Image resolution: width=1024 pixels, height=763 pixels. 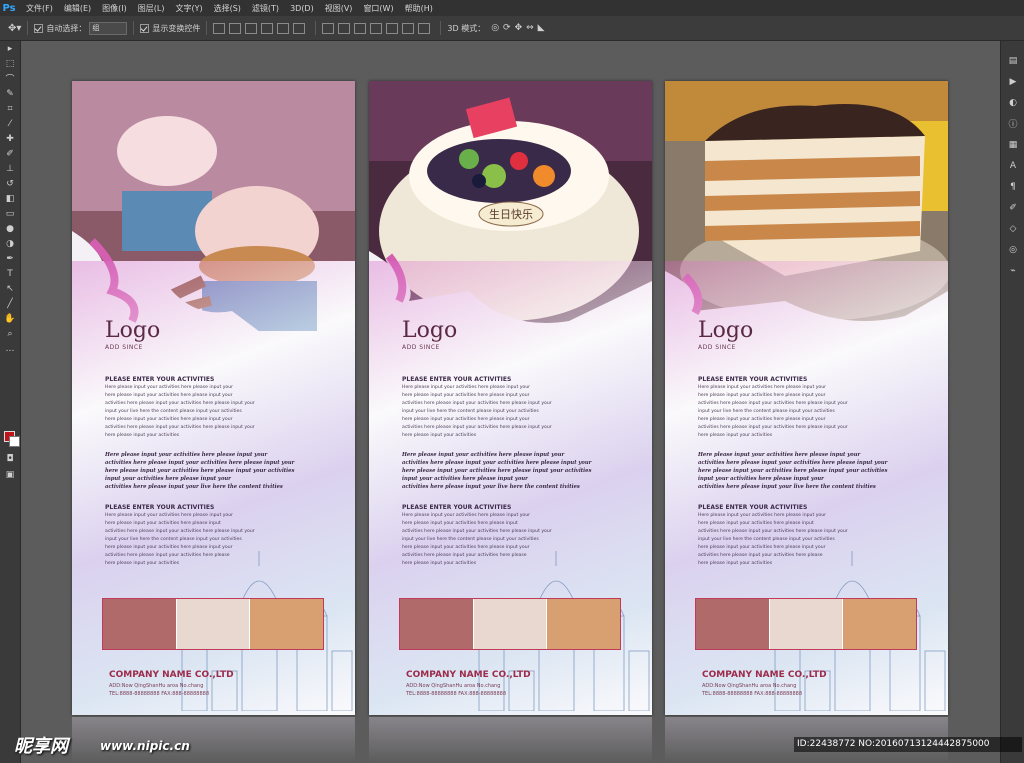 What do you see at coordinates (376, 28) in the screenshot?
I see `distribute-left-icon` at bounding box center [376, 28].